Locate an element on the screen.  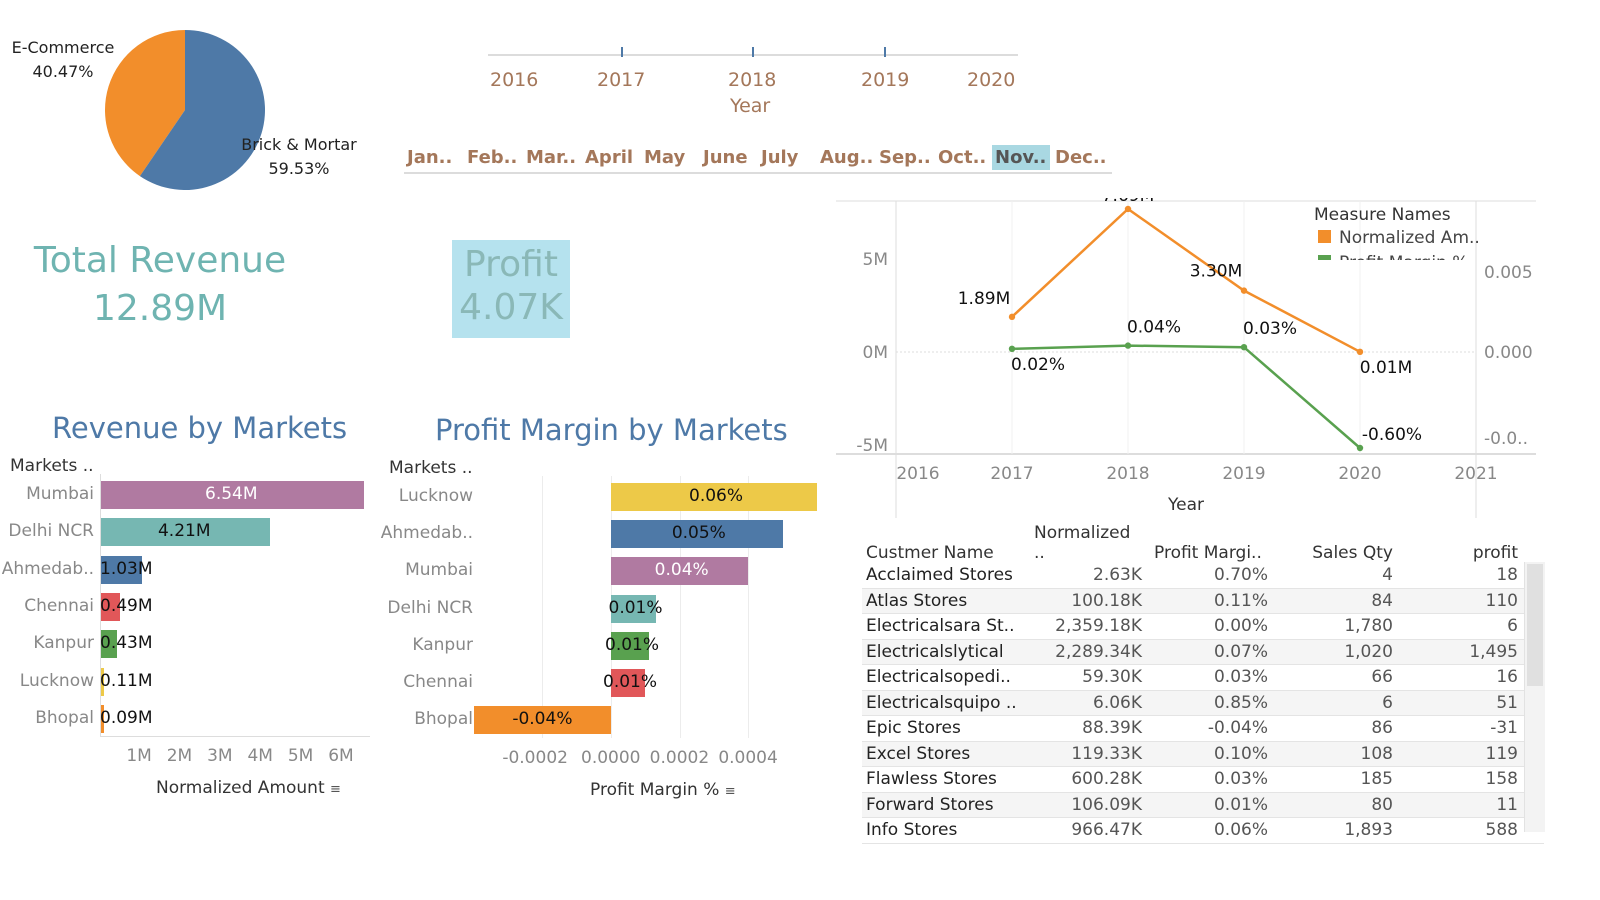
line-chart-x-title: Year is located at coordinates (1185, 505).